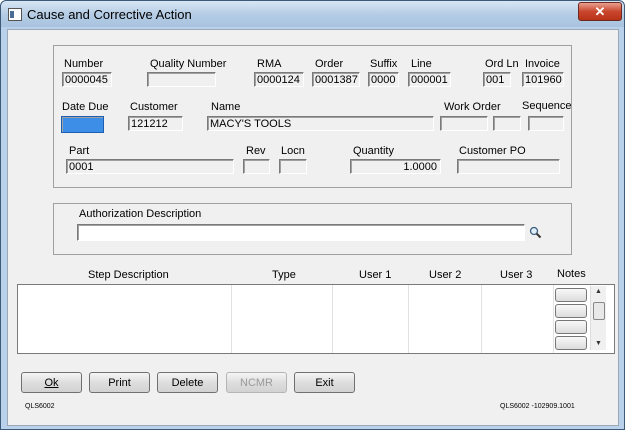 This screenshot has height=430, width=625. What do you see at coordinates (85, 107) in the screenshot?
I see `date-due-label: Date Due` at bounding box center [85, 107].